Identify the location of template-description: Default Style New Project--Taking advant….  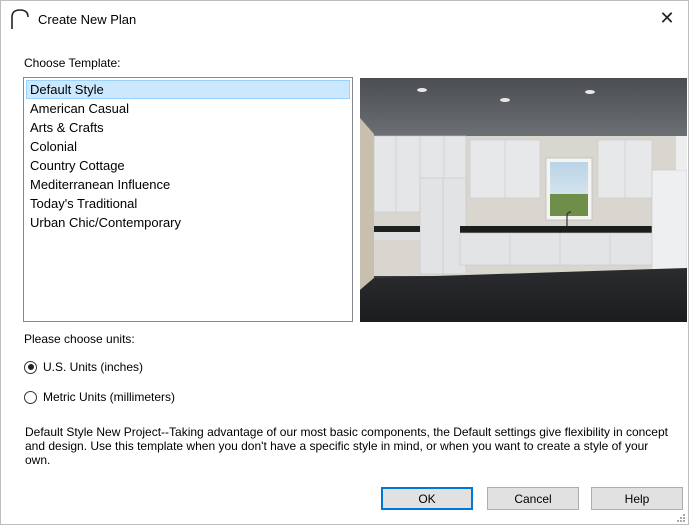
(346, 446).